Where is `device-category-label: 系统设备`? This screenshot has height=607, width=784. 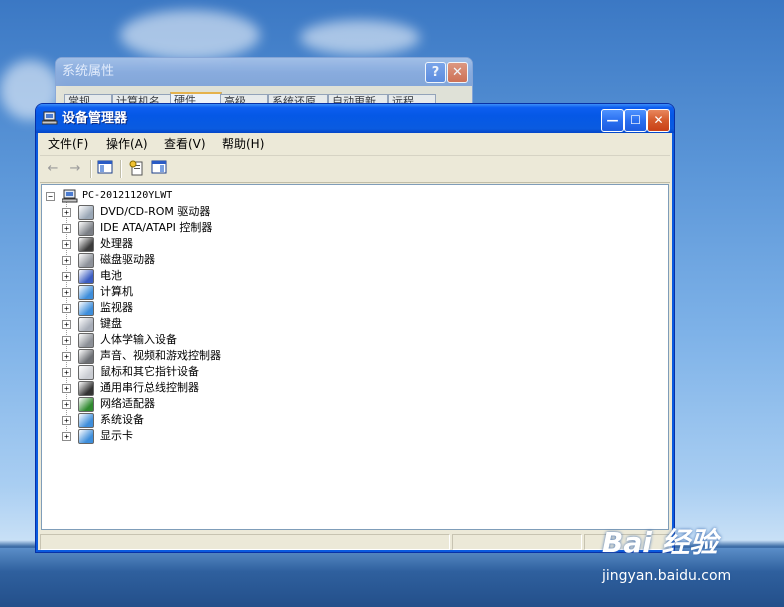 device-category-label: 系统设备 is located at coordinates (122, 419).